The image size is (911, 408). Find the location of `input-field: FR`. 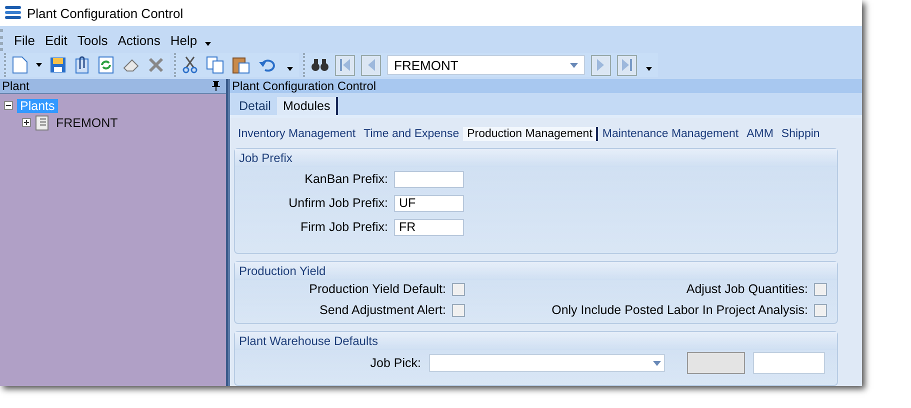

input-field: FR is located at coordinates (429, 227).